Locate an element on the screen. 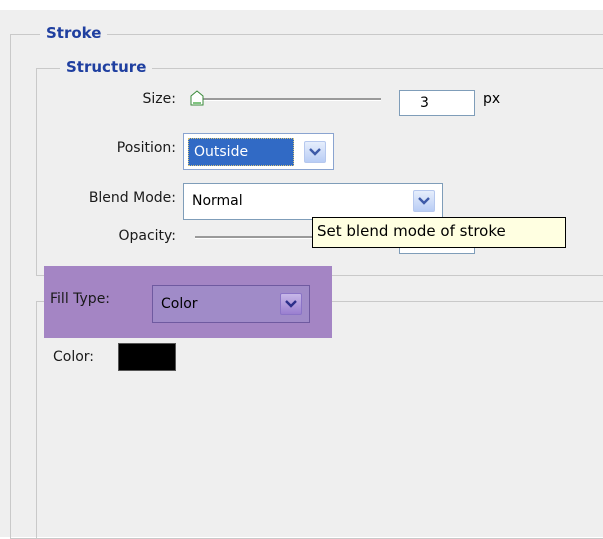 The height and width of the screenshot is (539, 603). blend-mode-select: Normal is located at coordinates (313, 201).